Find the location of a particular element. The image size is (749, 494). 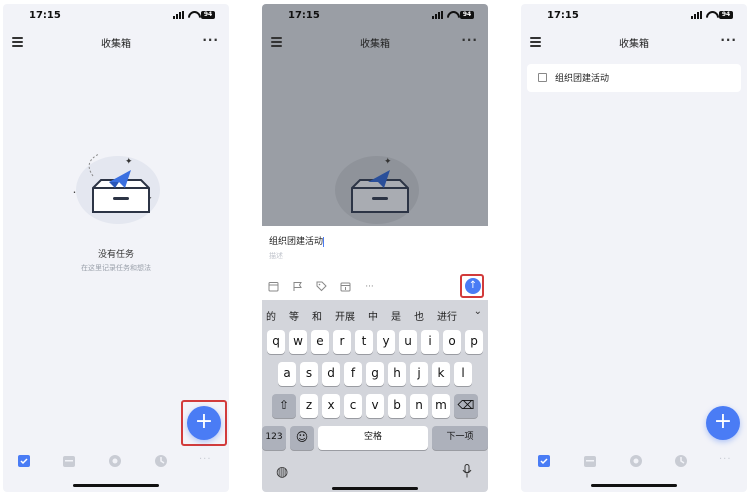

key-c: c is located at coordinates (353, 406).